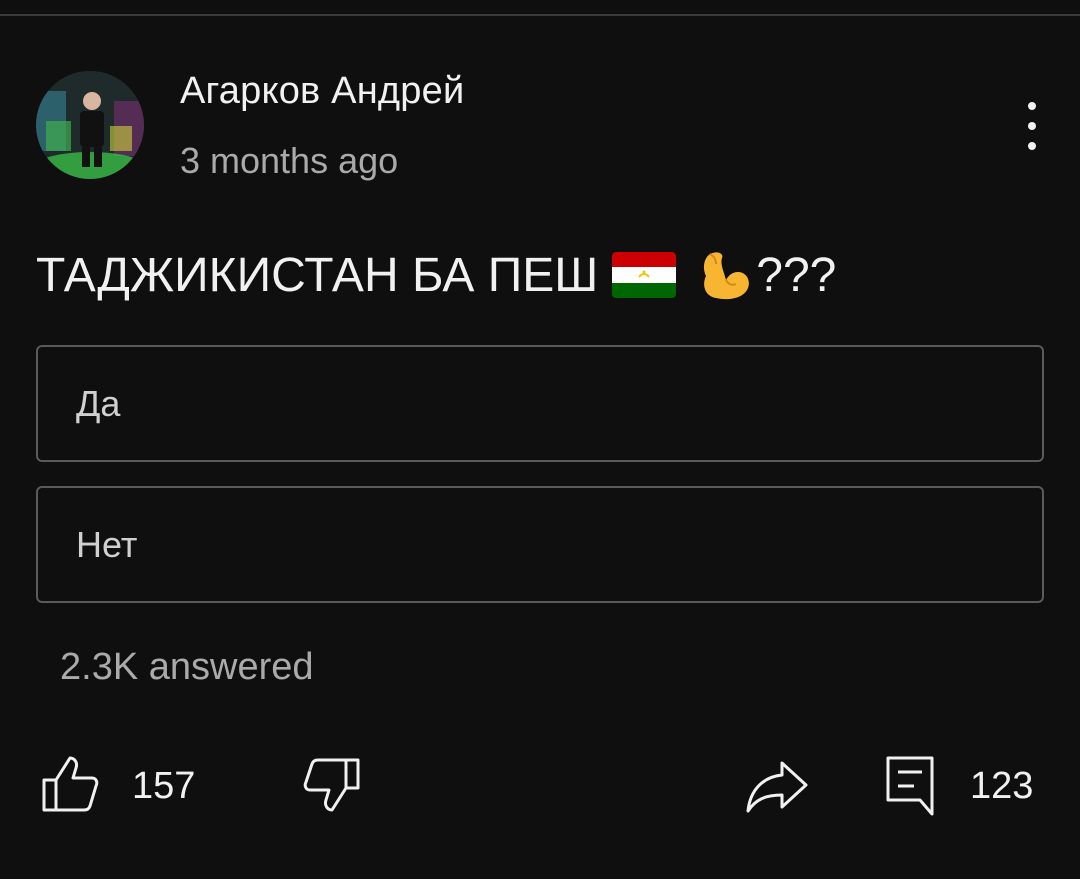  What do you see at coordinates (98, 403) in the screenshot?
I see `poll-option-label: Да` at bounding box center [98, 403].